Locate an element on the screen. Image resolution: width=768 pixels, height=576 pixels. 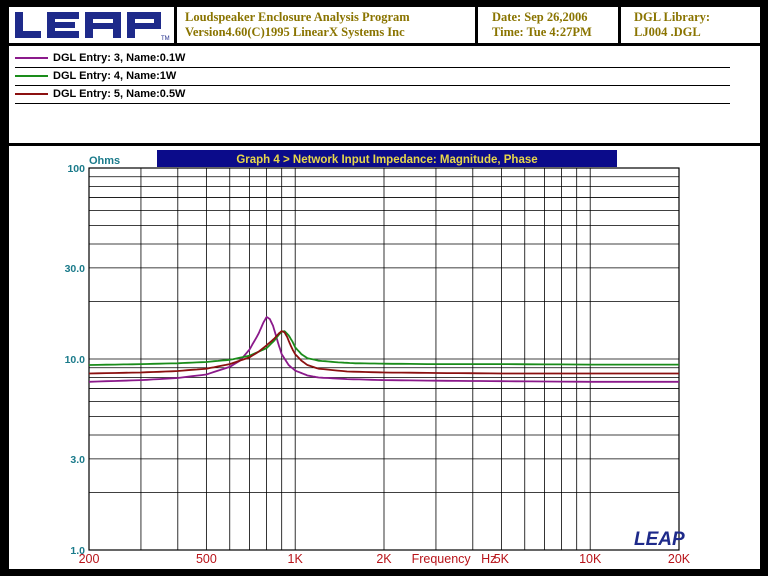
logo-panel: TM is located at coordinates (91, 25).